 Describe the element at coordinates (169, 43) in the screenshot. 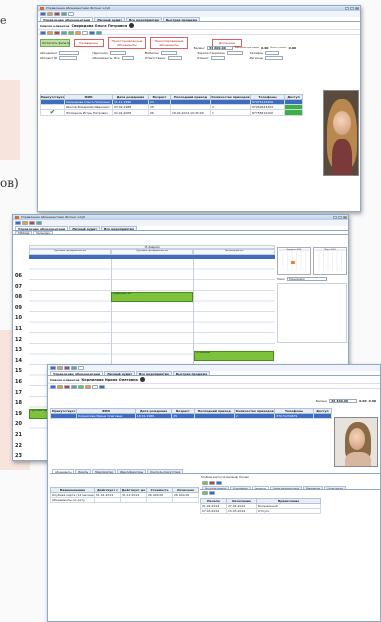

I see `uncopied-subscriptions-button: Нескопированные абонементы` at that location.